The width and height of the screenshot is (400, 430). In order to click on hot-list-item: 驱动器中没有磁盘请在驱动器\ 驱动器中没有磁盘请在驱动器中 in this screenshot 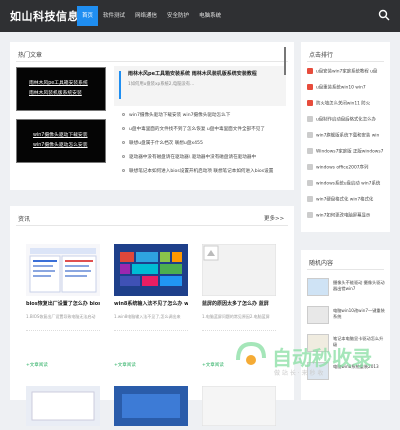, I will do `click(207, 157)`.